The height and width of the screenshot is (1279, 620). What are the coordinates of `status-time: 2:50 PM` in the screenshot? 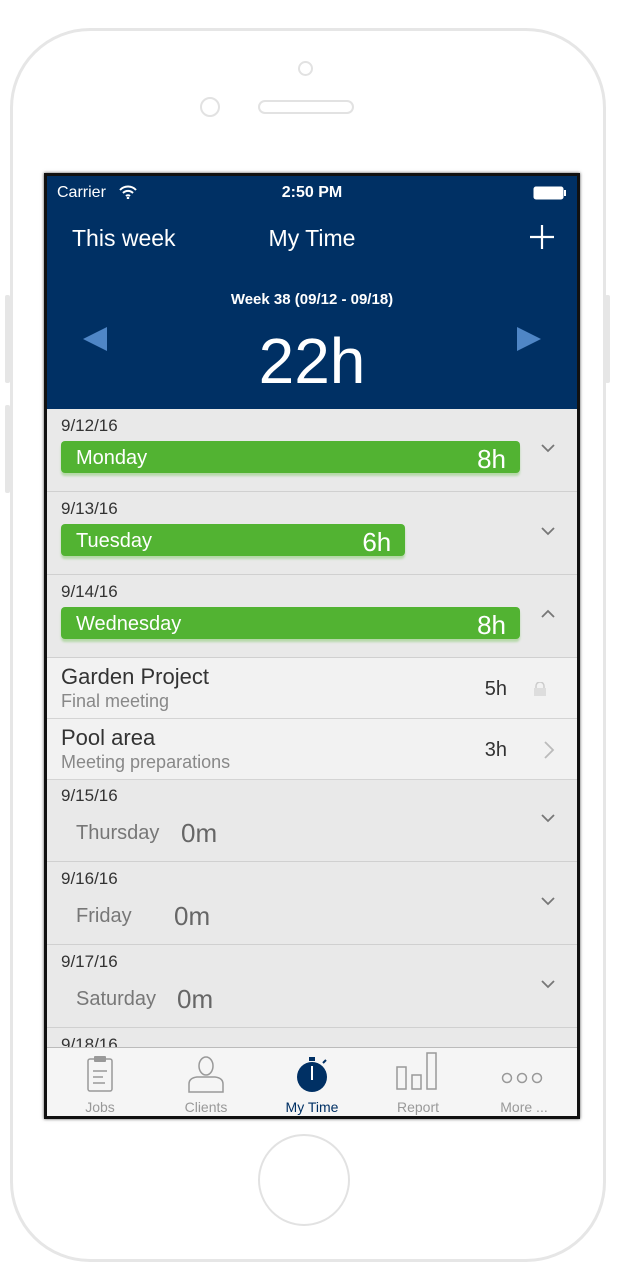 It's located at (312, 192).